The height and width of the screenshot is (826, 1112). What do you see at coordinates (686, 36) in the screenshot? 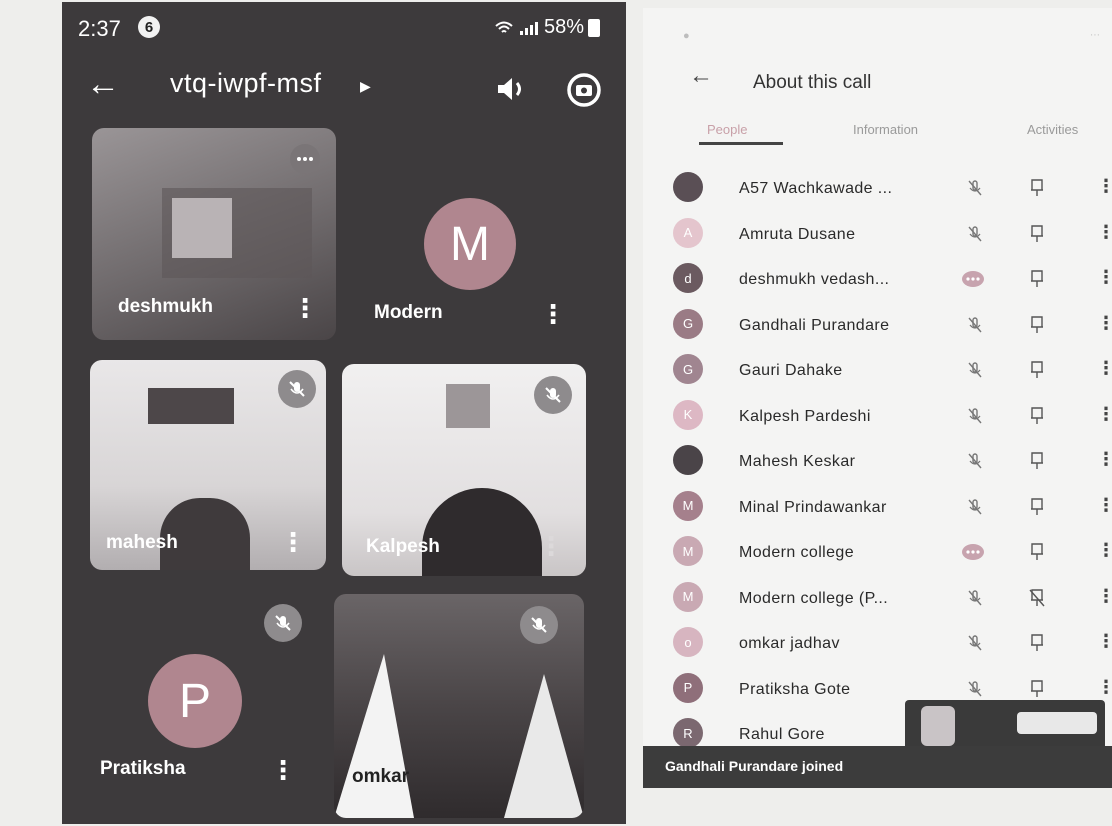
I see `status-bar-faded: ●` at bounding box center [686, 36].